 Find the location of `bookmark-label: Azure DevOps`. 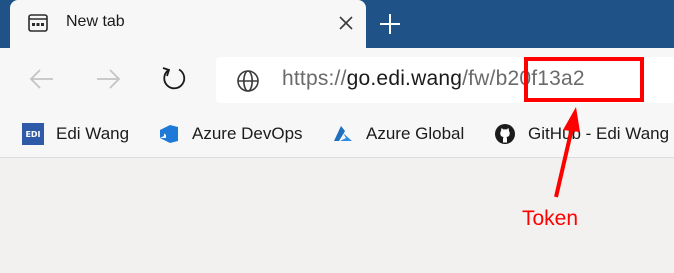

bookmark-label: Azure DevOps is located at coordinates (247, 133).